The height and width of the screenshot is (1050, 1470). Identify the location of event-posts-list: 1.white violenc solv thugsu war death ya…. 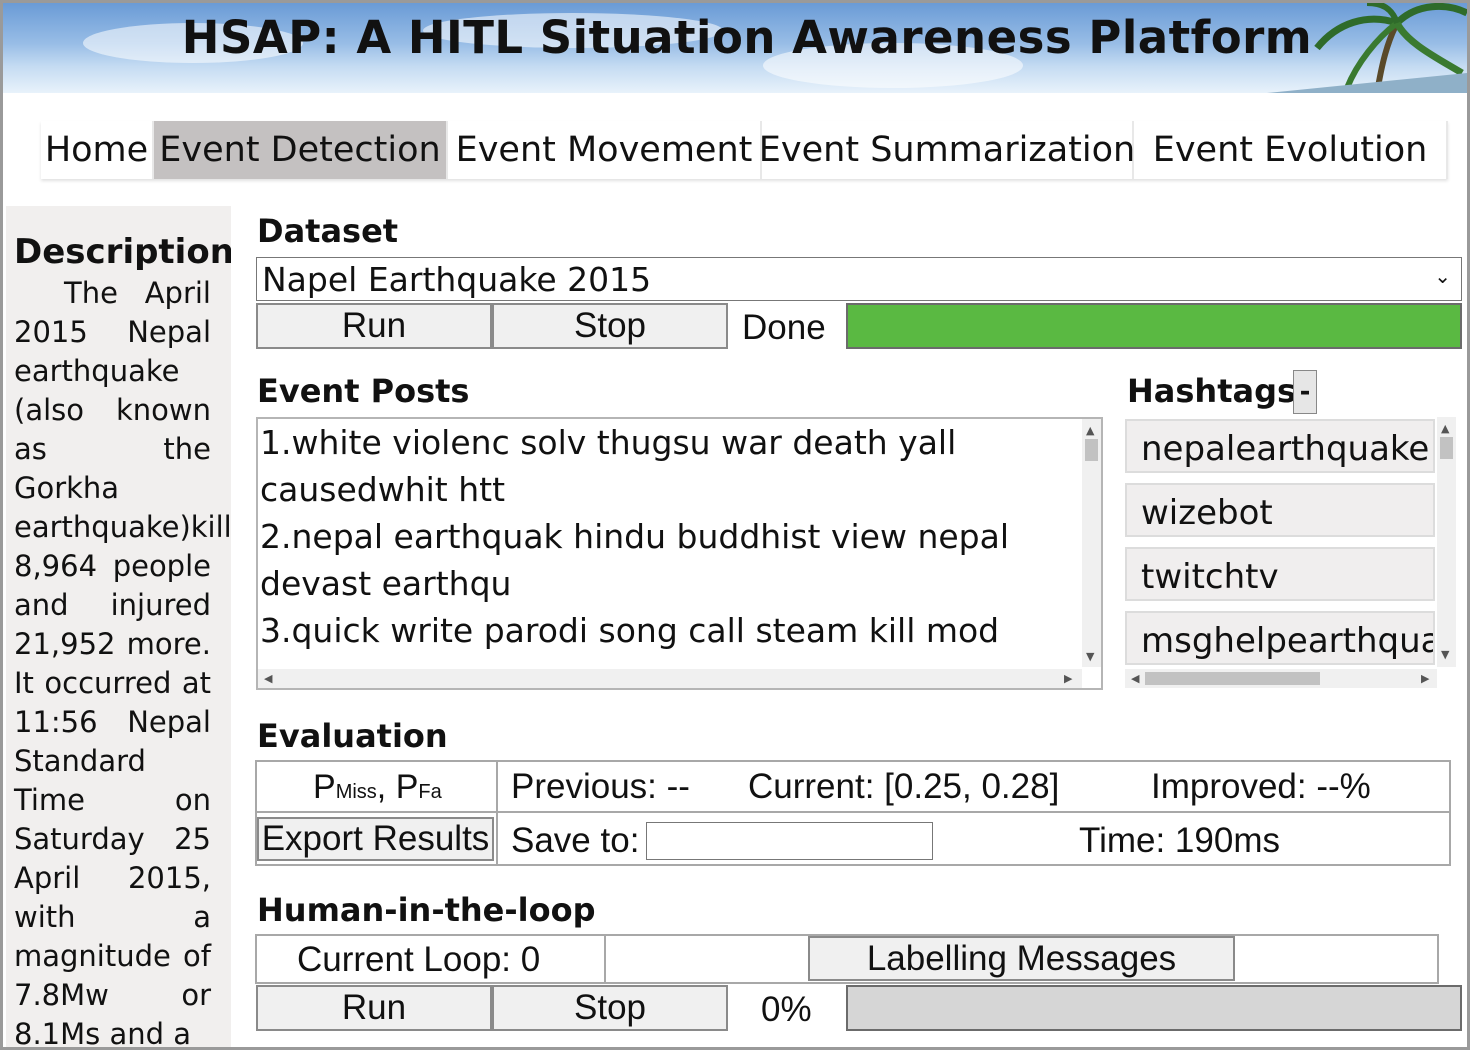
(679, 553).